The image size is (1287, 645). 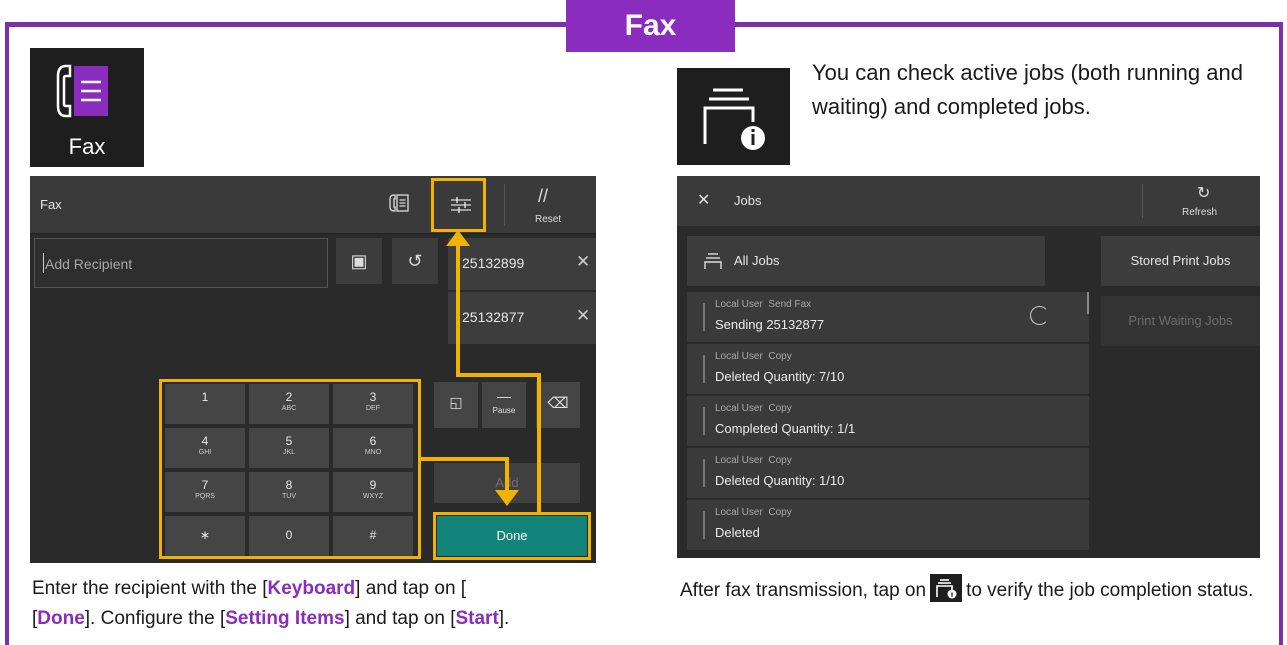 What do you see at coordinates (399, 203) in the screenshot?
I see `fax-mode-icon` at bounding box center [399, 203].